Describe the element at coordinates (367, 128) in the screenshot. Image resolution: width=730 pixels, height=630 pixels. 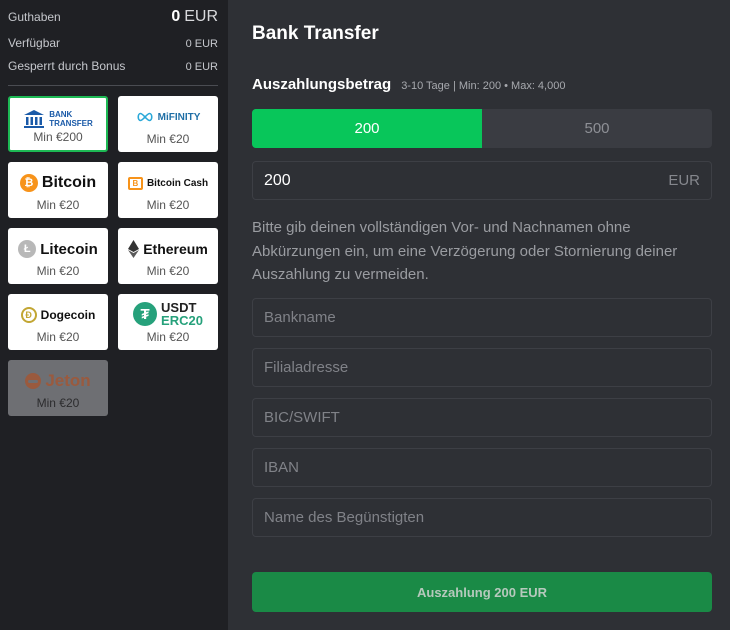
I see `preset-200-button: 200` at that location.